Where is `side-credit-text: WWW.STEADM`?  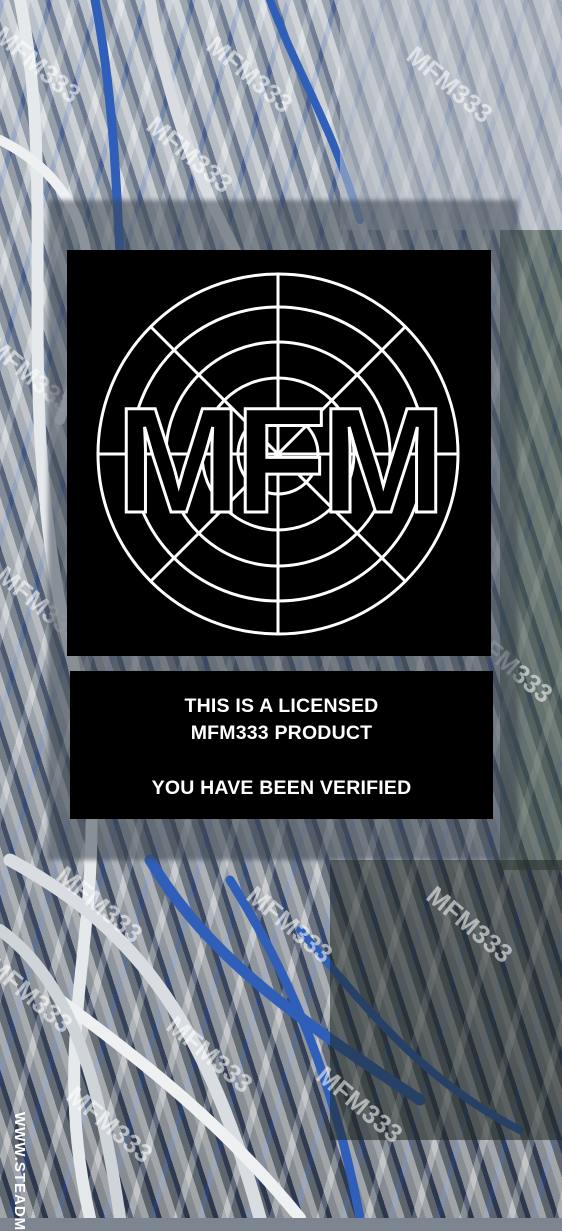 side-credit-text: WWW.STEADM is located at coordinates (19, 1171).